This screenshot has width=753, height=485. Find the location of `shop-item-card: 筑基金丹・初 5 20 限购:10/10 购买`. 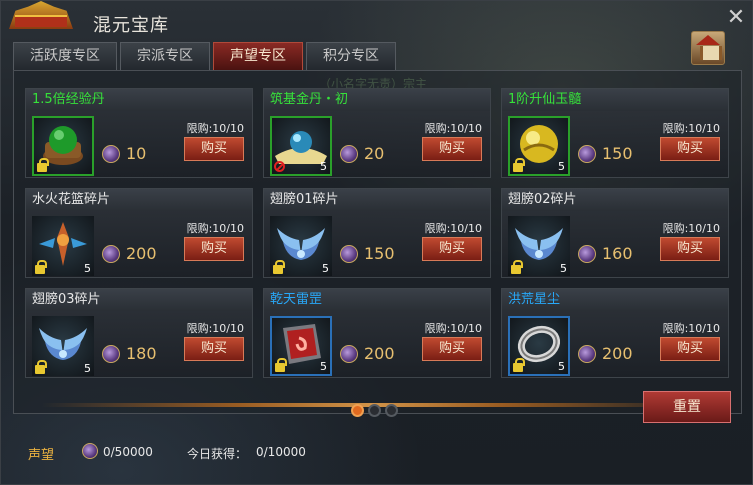

shop-item-card: 筑基金丹・初 5 20 限购:10/10 购买 is located at coordinates (377, 133).